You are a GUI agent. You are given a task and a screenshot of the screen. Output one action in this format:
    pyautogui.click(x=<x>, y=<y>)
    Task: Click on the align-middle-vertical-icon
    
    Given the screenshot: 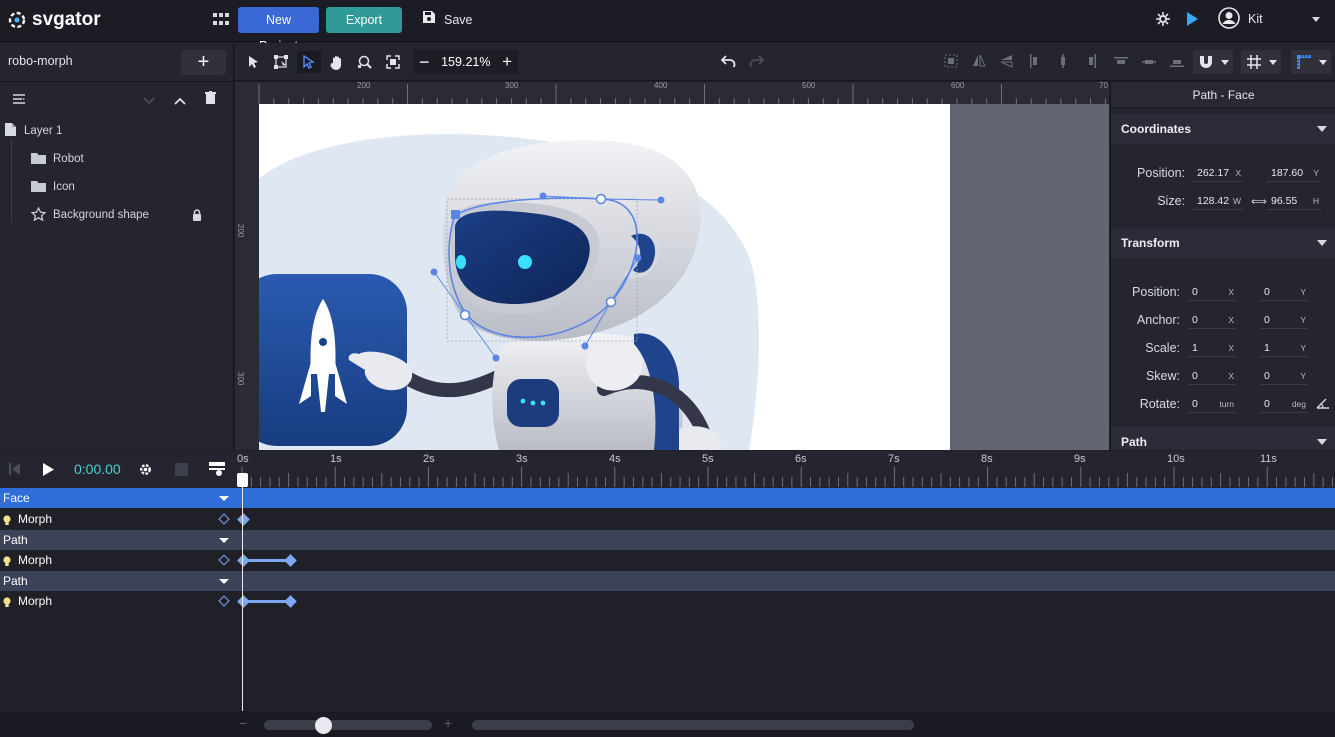 What is the action you would take?
    pyautogui.click(x=1149, y=63)
    